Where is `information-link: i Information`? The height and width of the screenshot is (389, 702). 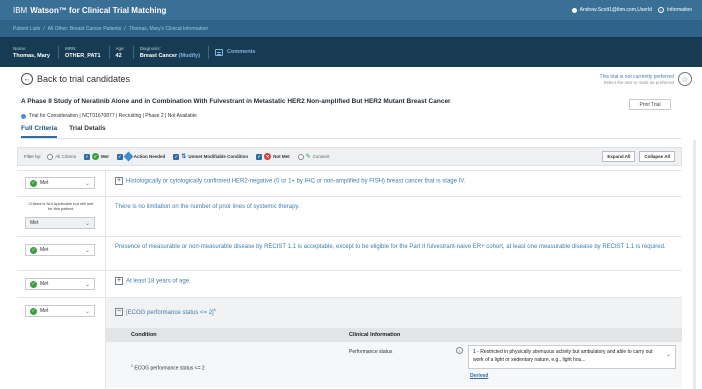 information-link: i Information is located at coordinates (674, 10).